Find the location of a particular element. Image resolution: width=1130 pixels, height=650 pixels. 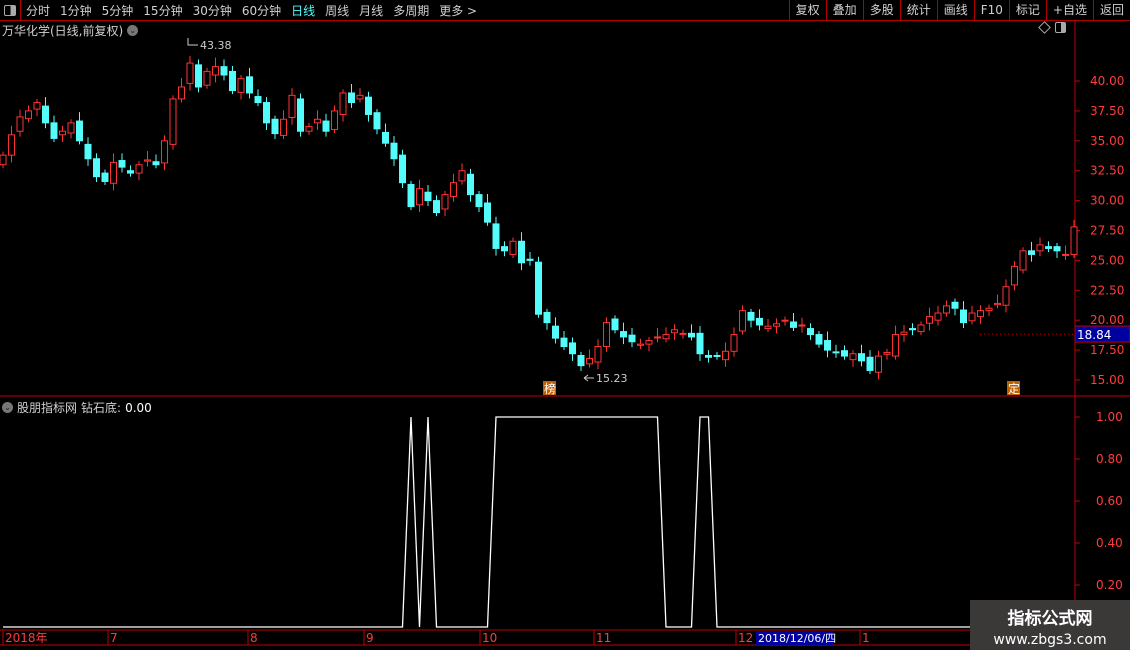

y-tick-label: 37.50 is located at coordinates (1107, 111).